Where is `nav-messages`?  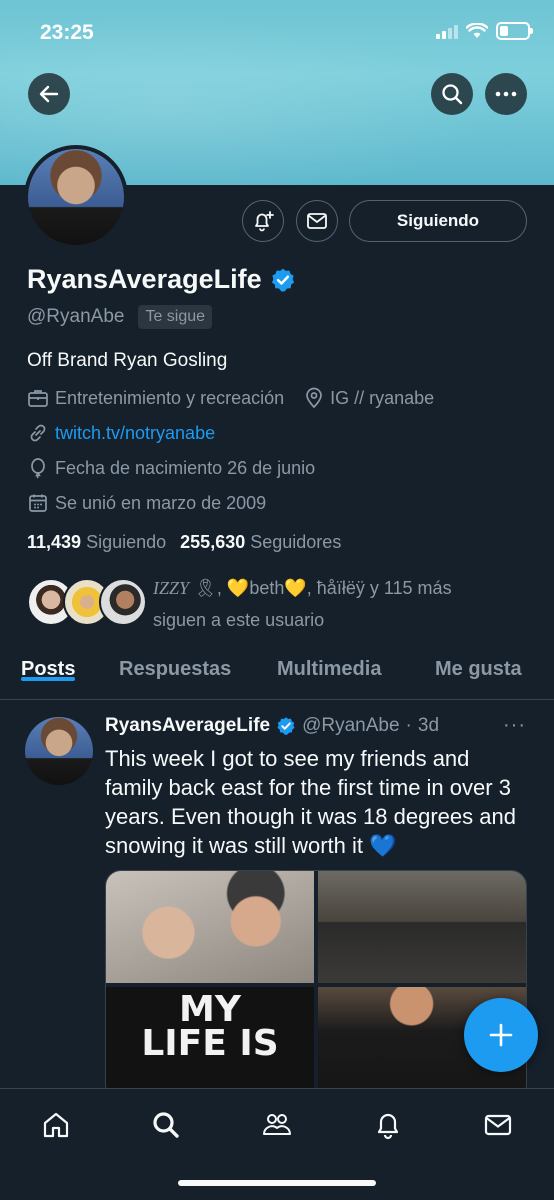 nav-messages is located at coordinates (498, 1125).